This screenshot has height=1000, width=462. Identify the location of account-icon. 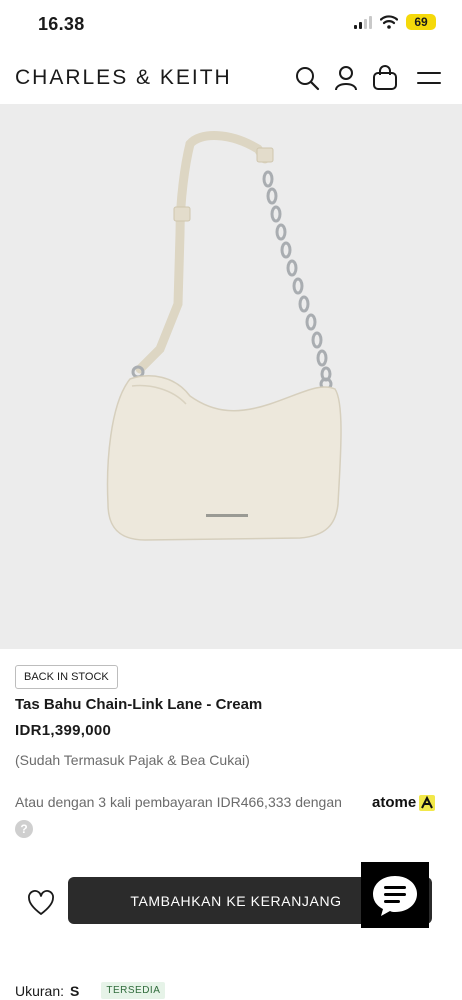
(346, 78).